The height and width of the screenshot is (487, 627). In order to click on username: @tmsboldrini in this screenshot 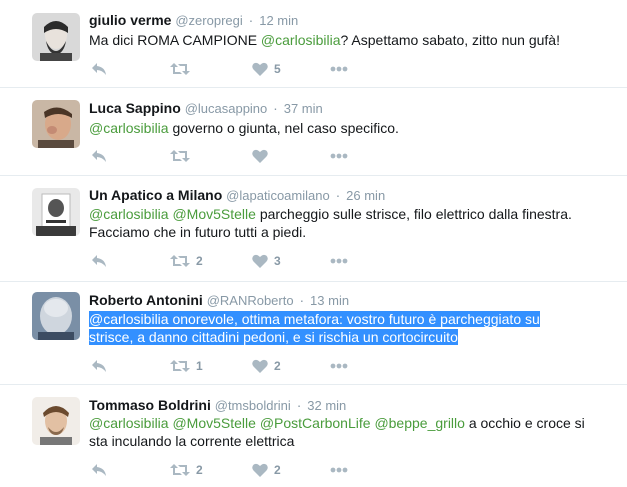, I will do `click(253, 405)`.